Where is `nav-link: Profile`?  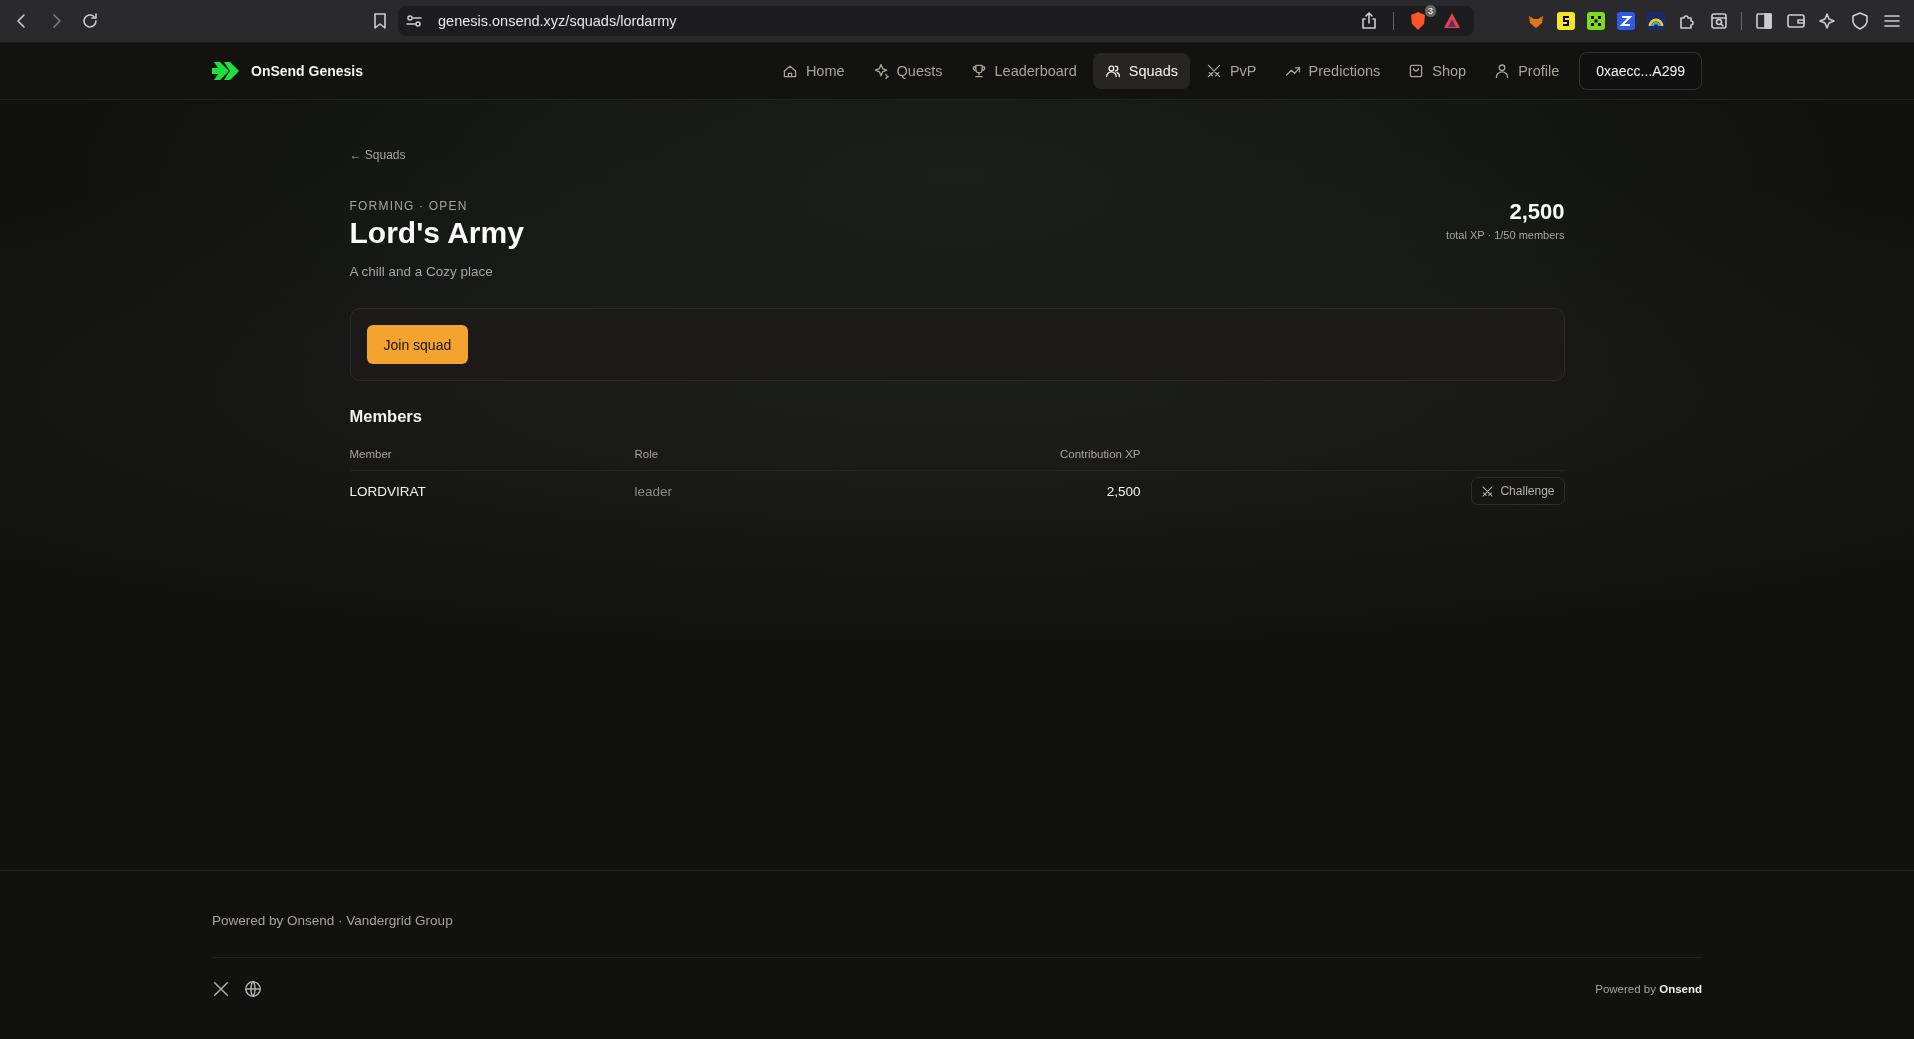 nav-link: Profile is located at coordinates (1527, 71).